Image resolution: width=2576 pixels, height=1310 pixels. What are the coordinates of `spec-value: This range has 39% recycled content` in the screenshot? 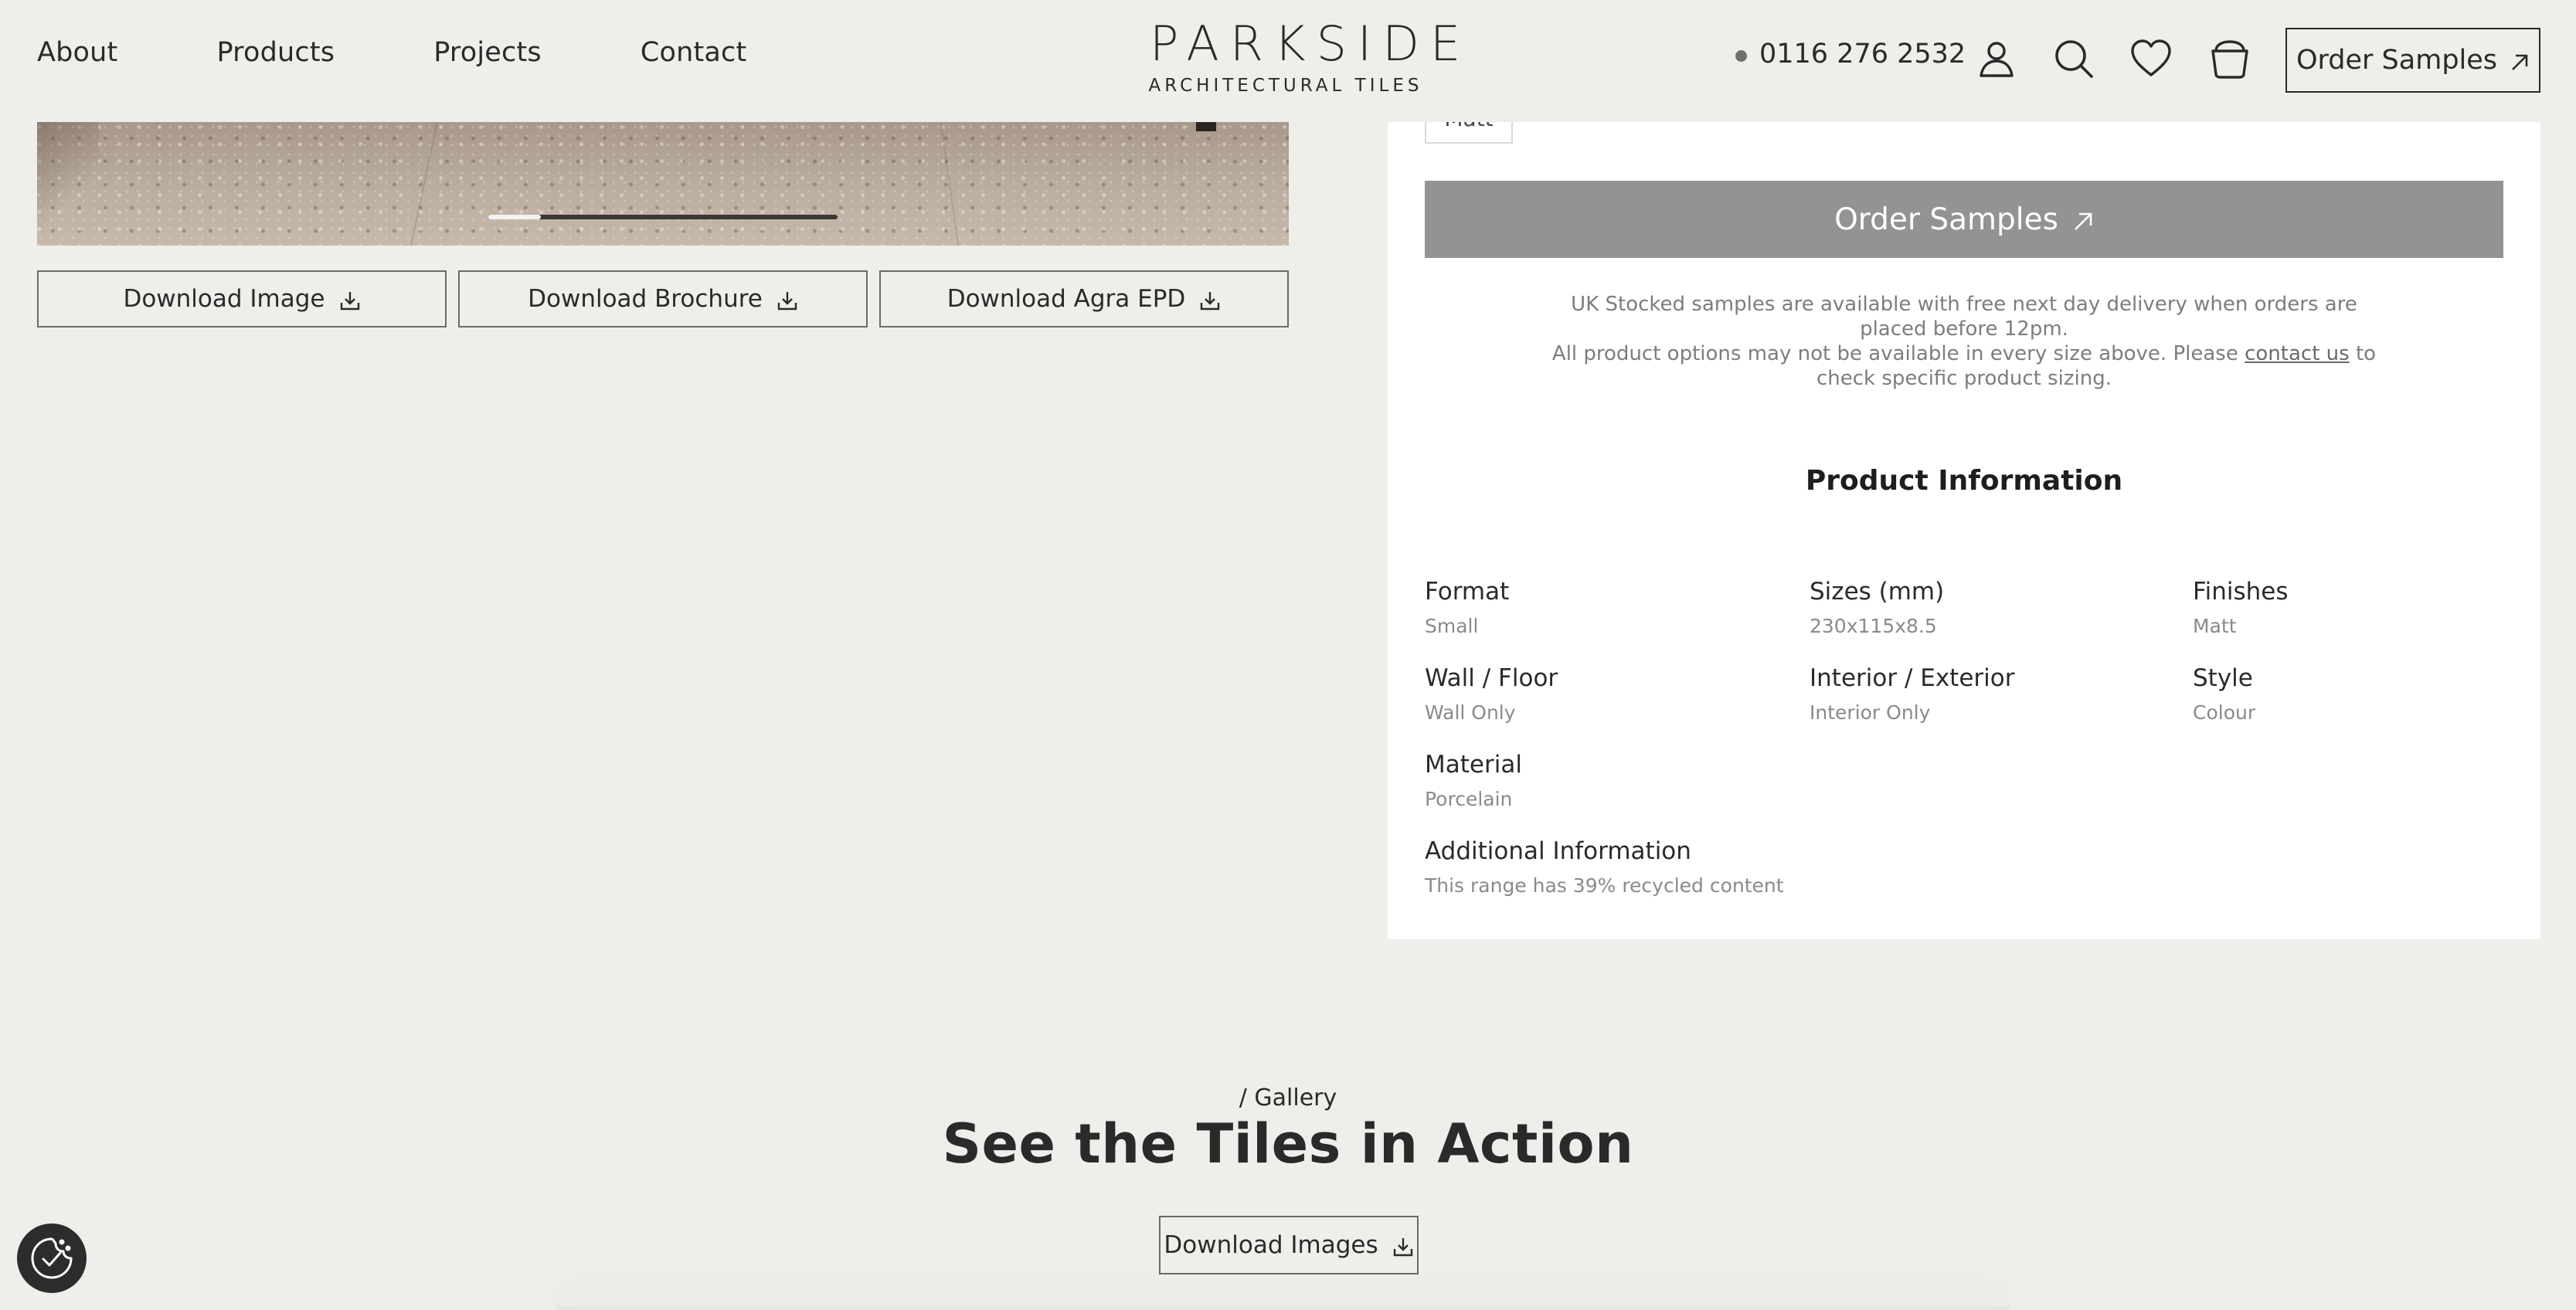 It's located at (1604, 885).